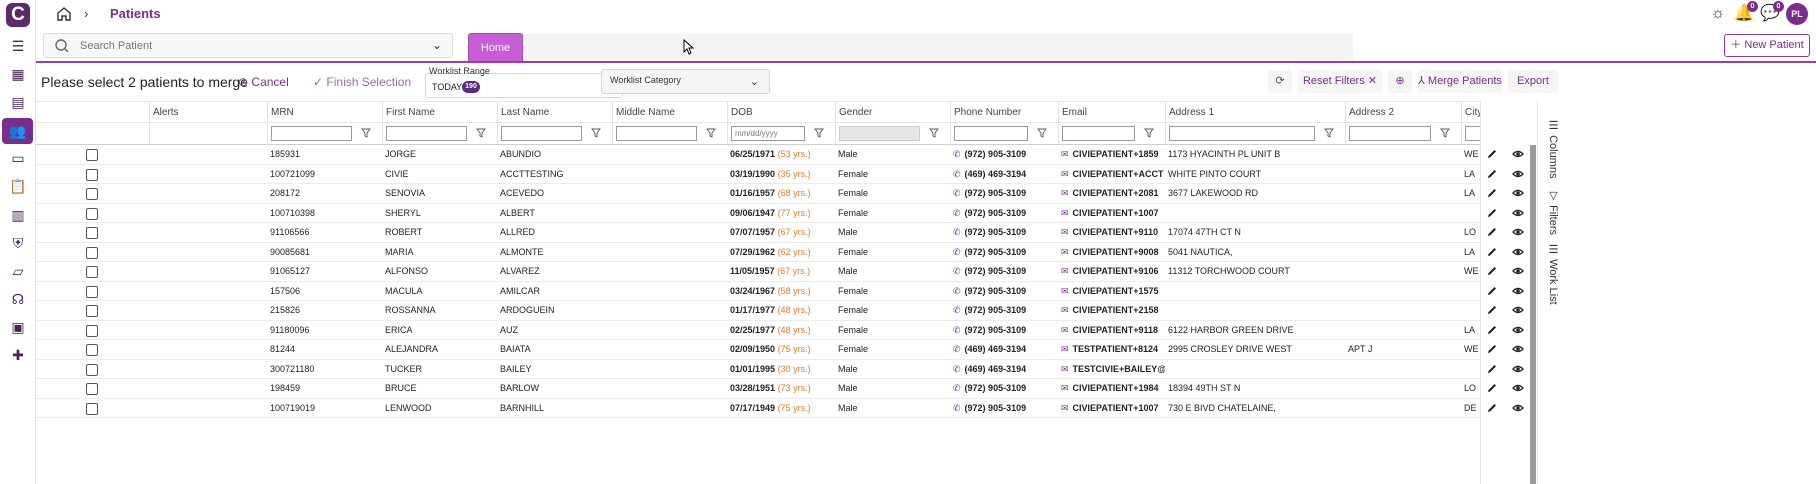  What do you see at coordinates (669, 112) in the screenshot?
I see `column-header-middle: Middle Name` at bounding box center [669, 112].